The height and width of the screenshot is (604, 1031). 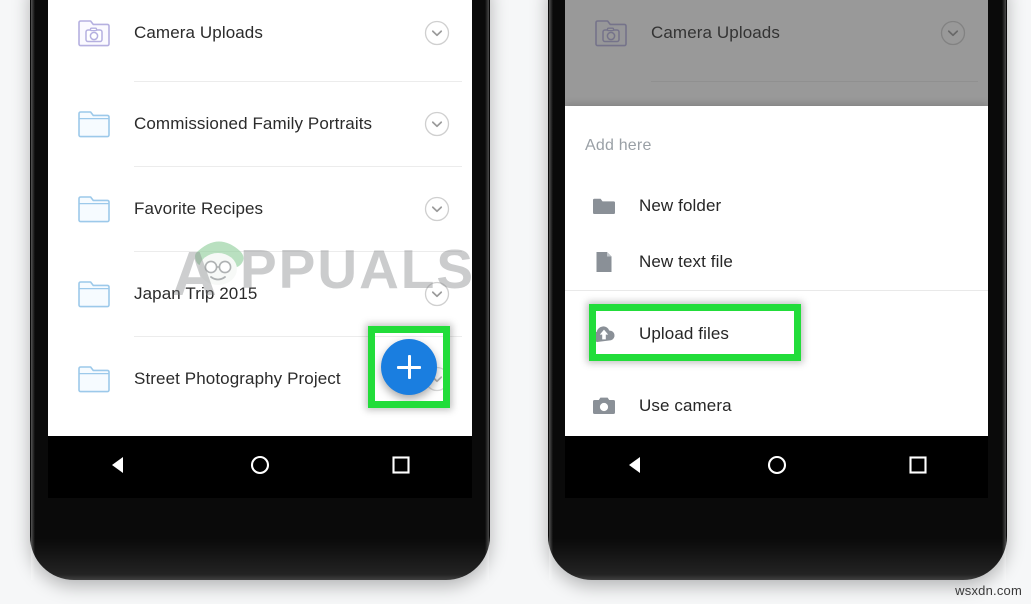 I want to click on list-item-label: Favorite Recipes, so click(x=199, y=208).